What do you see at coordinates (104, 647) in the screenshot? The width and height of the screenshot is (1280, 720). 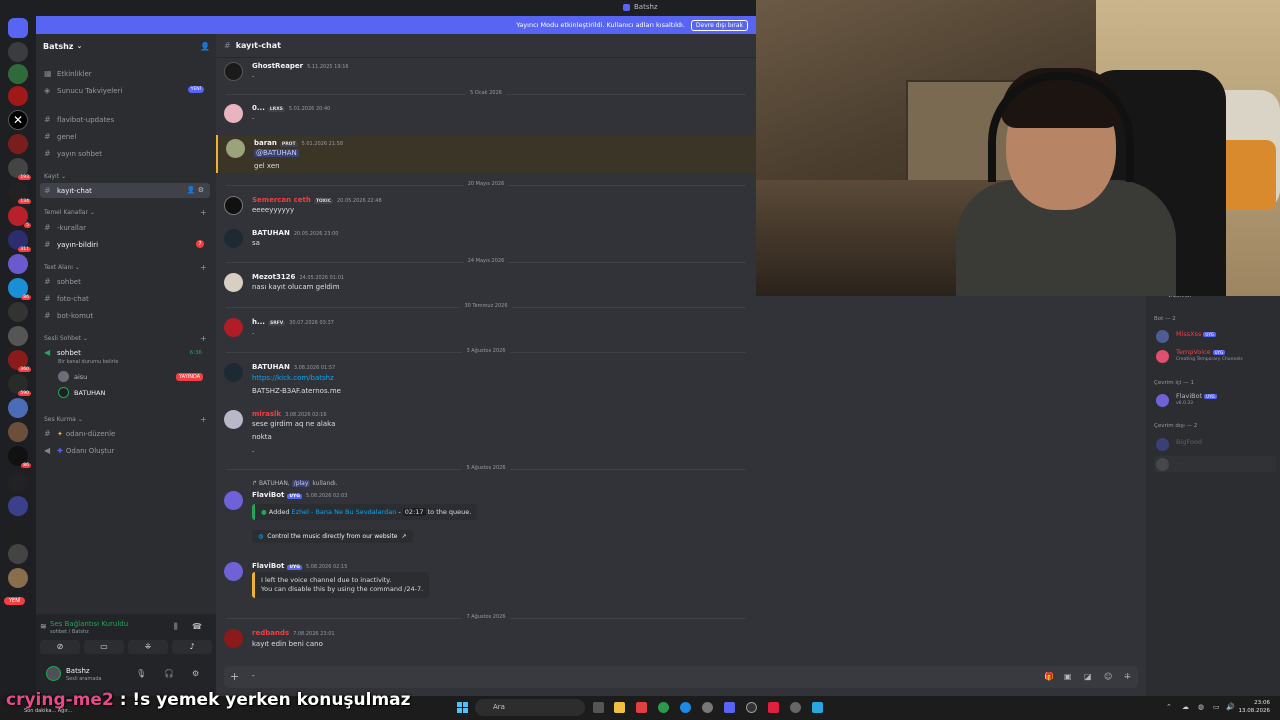 I see `screen-share-button: ▭` at bounding box center [104, 647].